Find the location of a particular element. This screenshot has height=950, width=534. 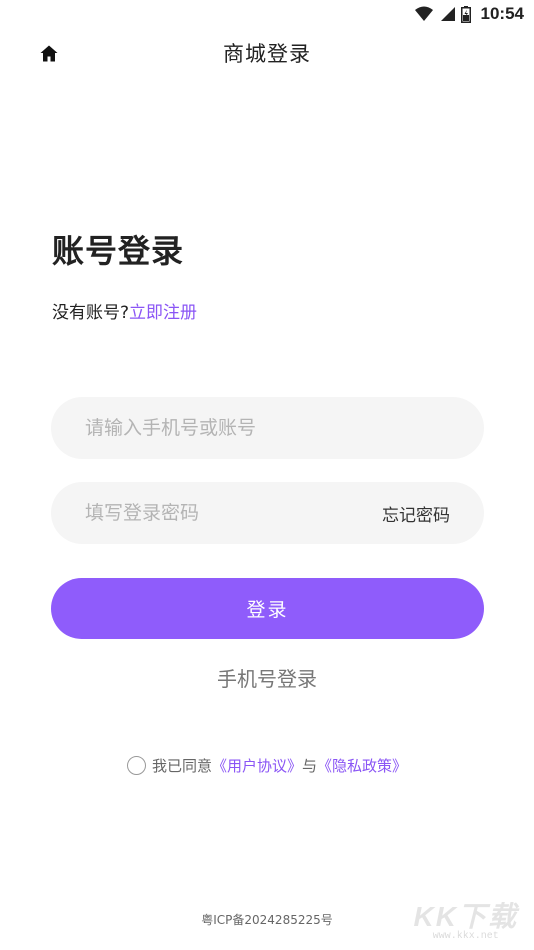

forgot-password-link: 忘记密码 is located at coordinates (416, 513).